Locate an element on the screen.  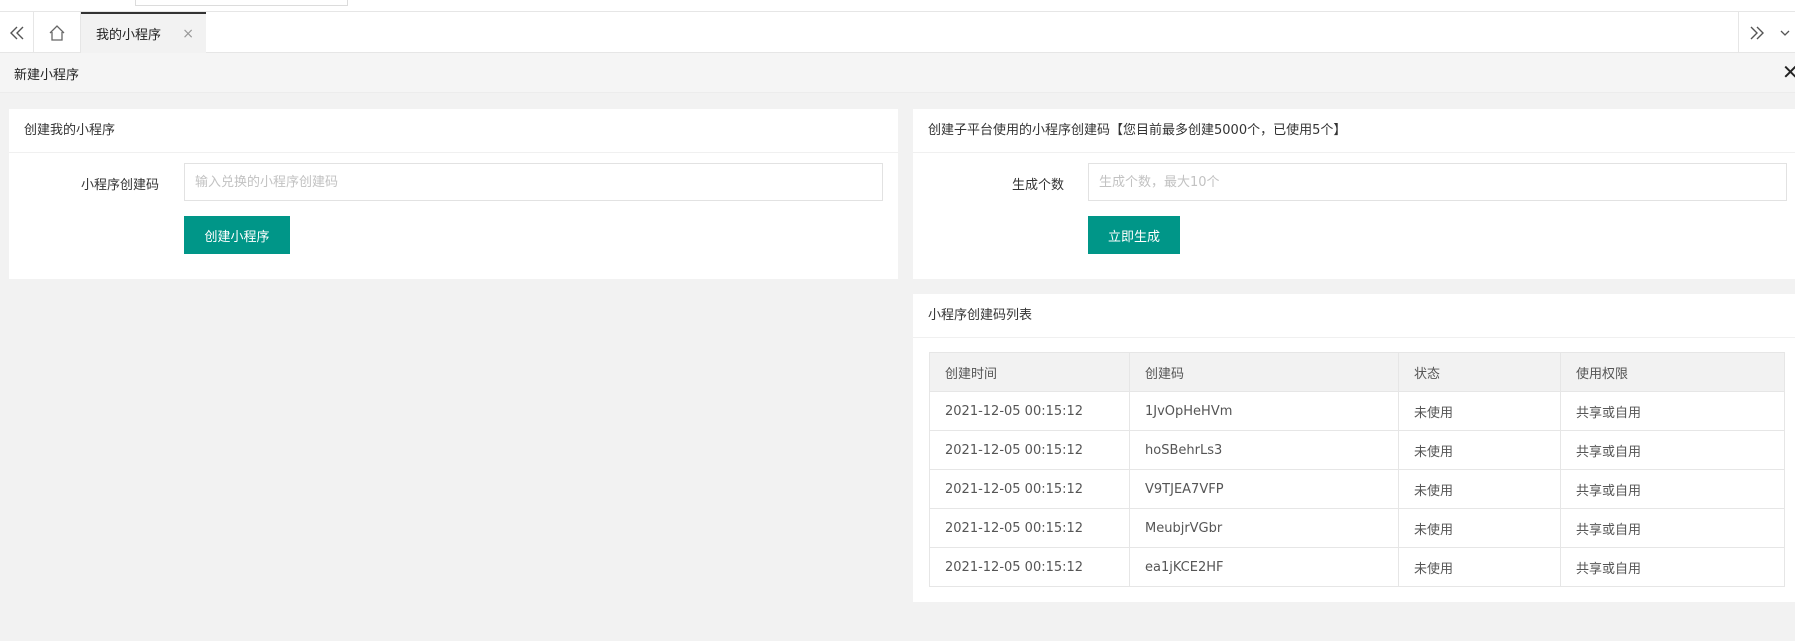
top-search-input is located at coordinates (241, 3).